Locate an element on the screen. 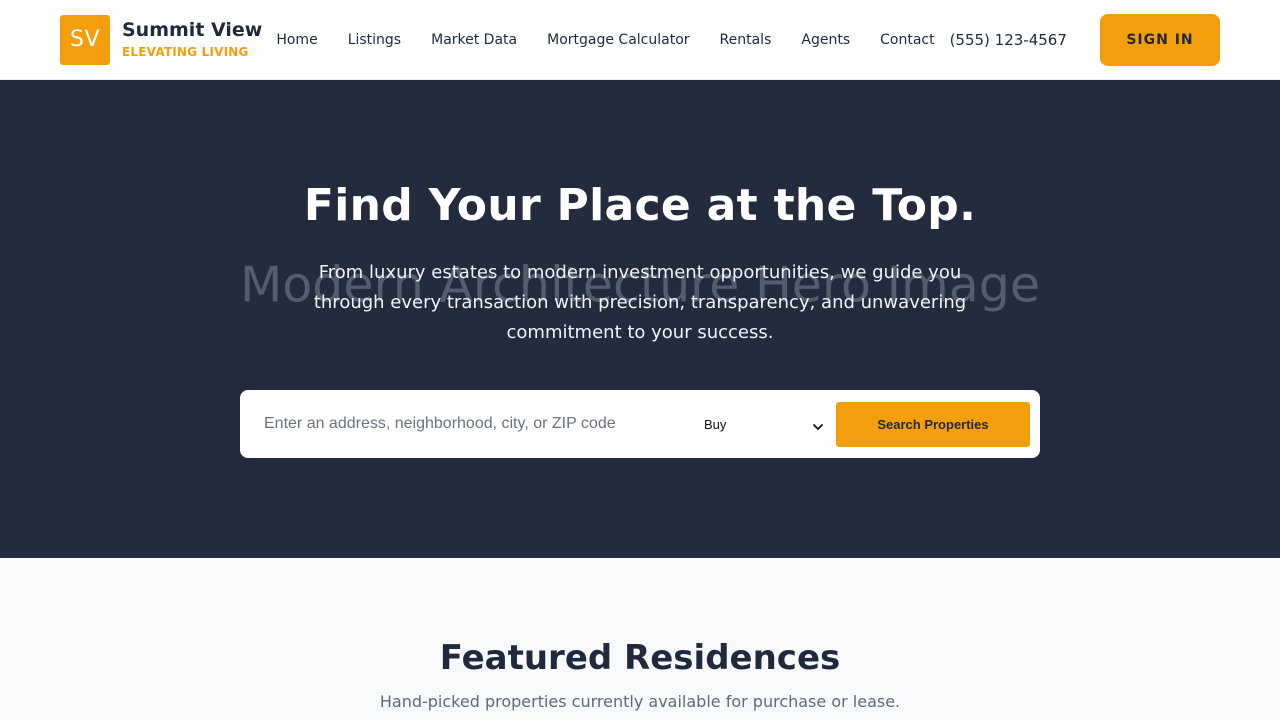 This screenshot has height=720, width=1280. phone-link: (555) 123-4567 is located at coordinates (1008, 40).